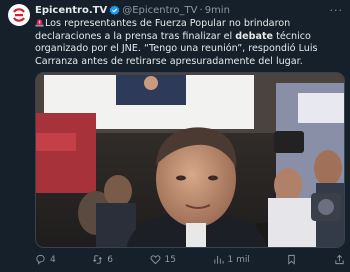  Describe the element at coordinates (217, 10) in the screenshot. I see `tweet-time: 9min` at that location.